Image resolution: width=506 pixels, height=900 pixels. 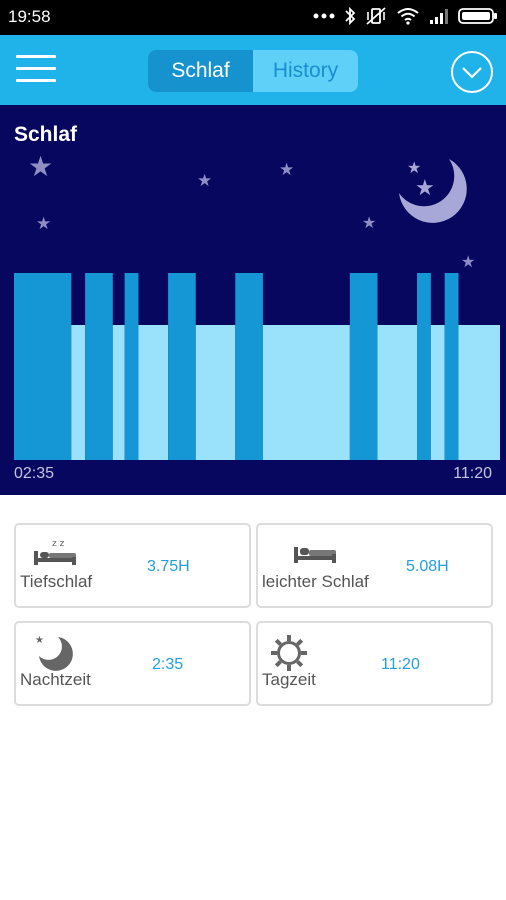 I want to click on night-time-value: 2:35, so click(x=168, y=664).